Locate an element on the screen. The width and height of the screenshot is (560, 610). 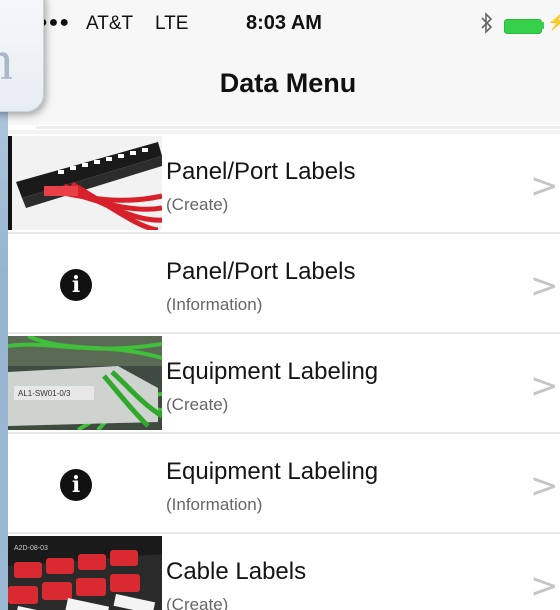
status-bar: ●●● AT&T LTE 8:03 AM ⚡ is located at coordinates (284, 25).